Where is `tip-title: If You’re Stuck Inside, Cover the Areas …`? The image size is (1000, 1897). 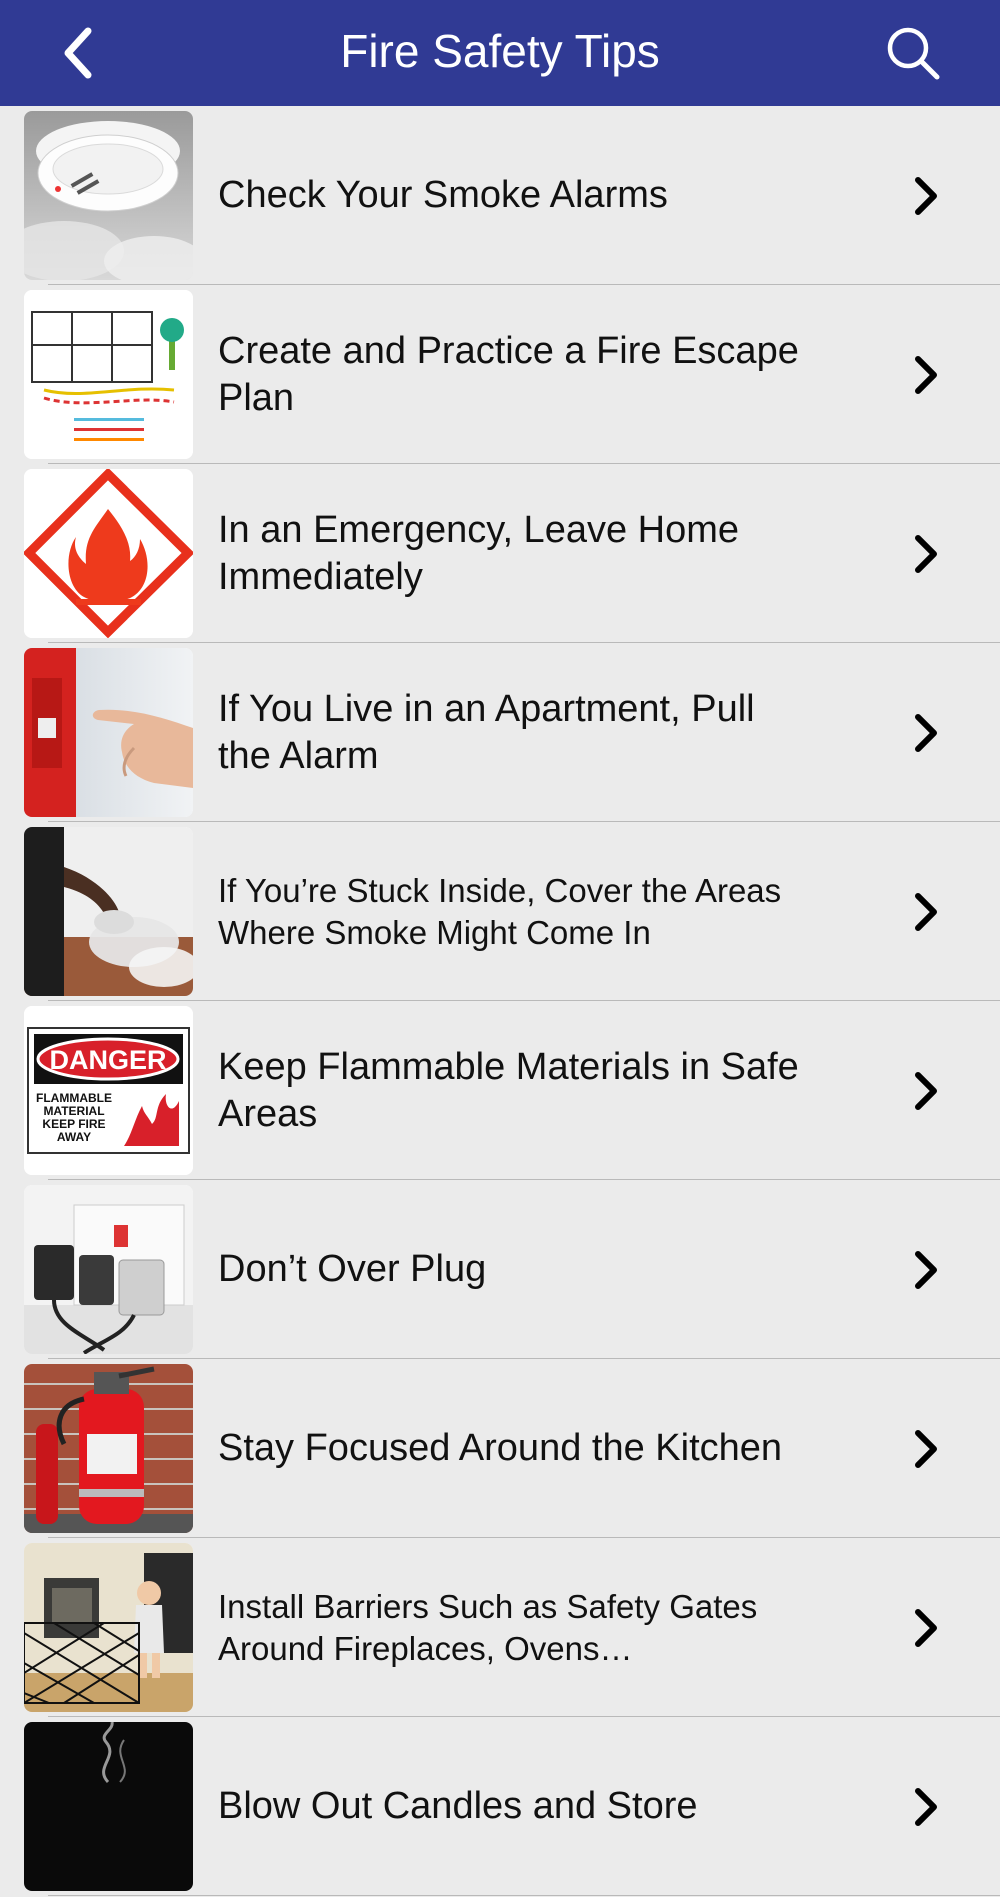
tip-title: If You’re Stuck Inside, Cover the Areas … is located at coordinates (500, 911).